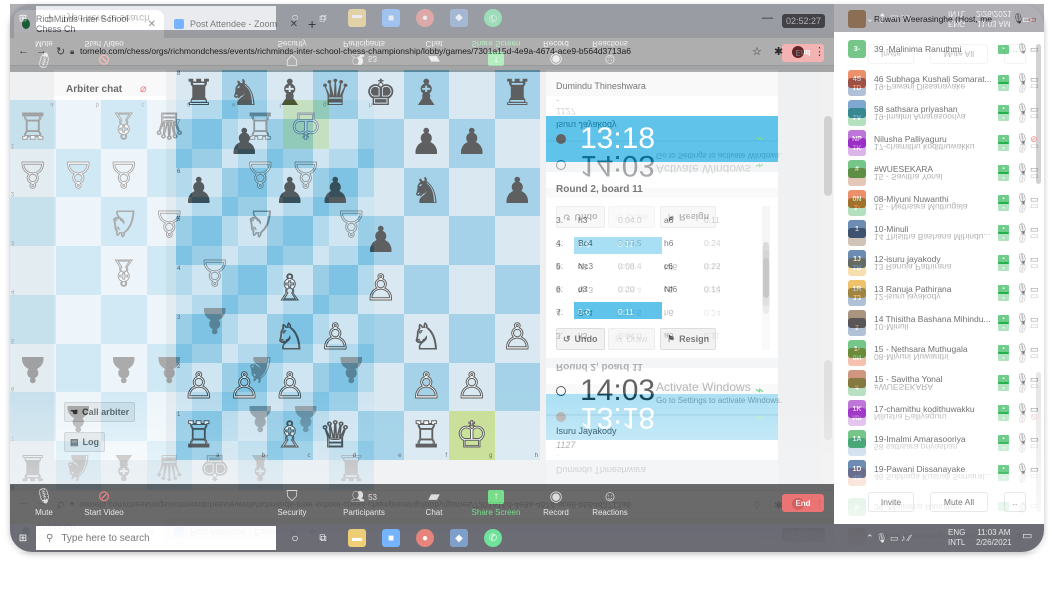 Image resolution: width=1052 pixels, height=615 pixels. Describe the element at coordinates (939, 259) in the screenshot. I see `participant-row: 1J 12-isuru jayakody ▪ 🎙︎ ▭` at that location.